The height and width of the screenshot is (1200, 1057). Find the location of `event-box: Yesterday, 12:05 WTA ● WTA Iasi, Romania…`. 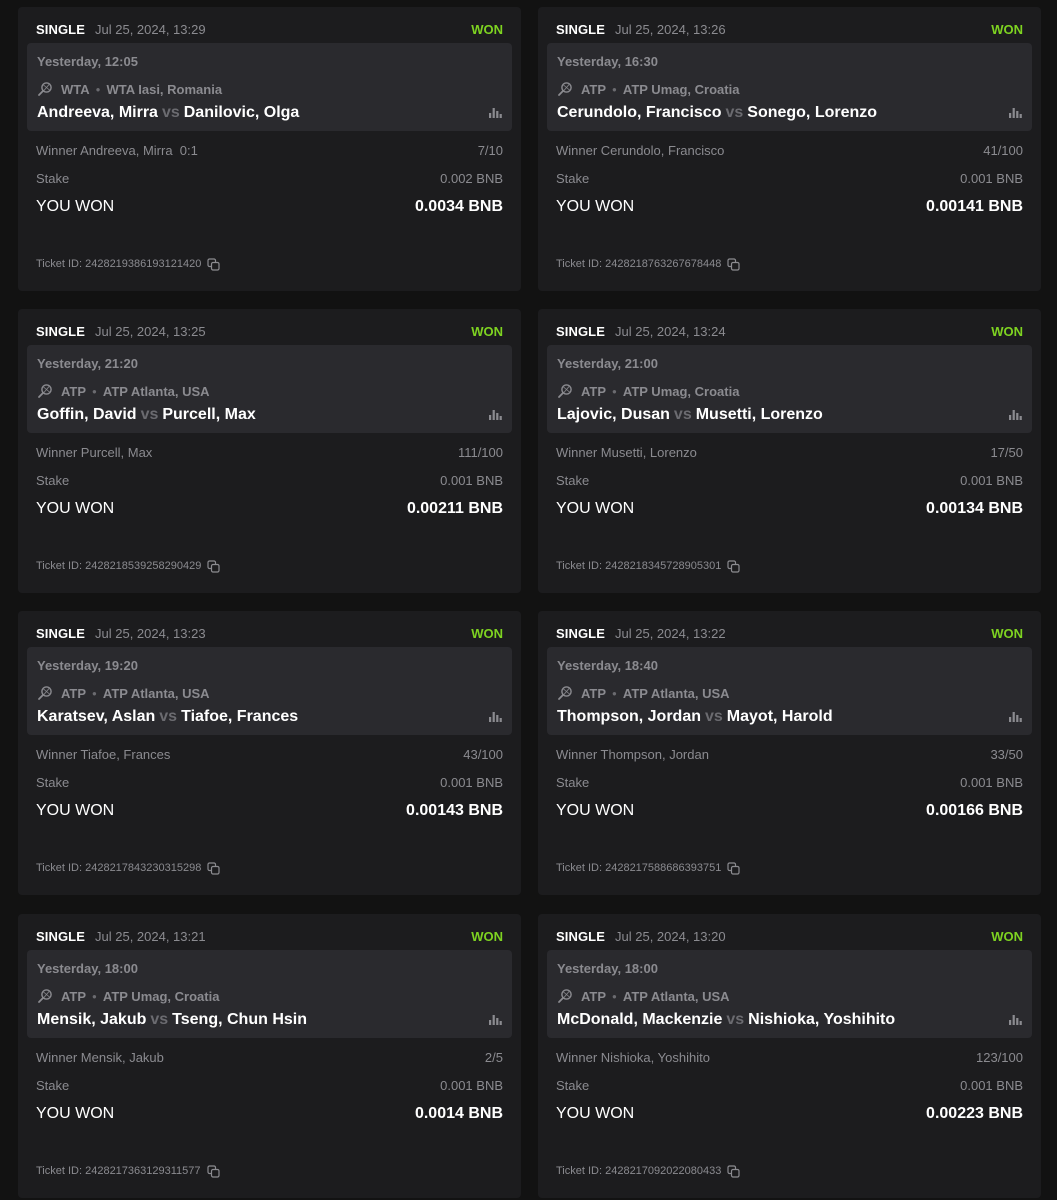

event-box: Yesterday, 12:05 WTA ● WTA Iasi, Romania… is located at coordinates (269, 87).